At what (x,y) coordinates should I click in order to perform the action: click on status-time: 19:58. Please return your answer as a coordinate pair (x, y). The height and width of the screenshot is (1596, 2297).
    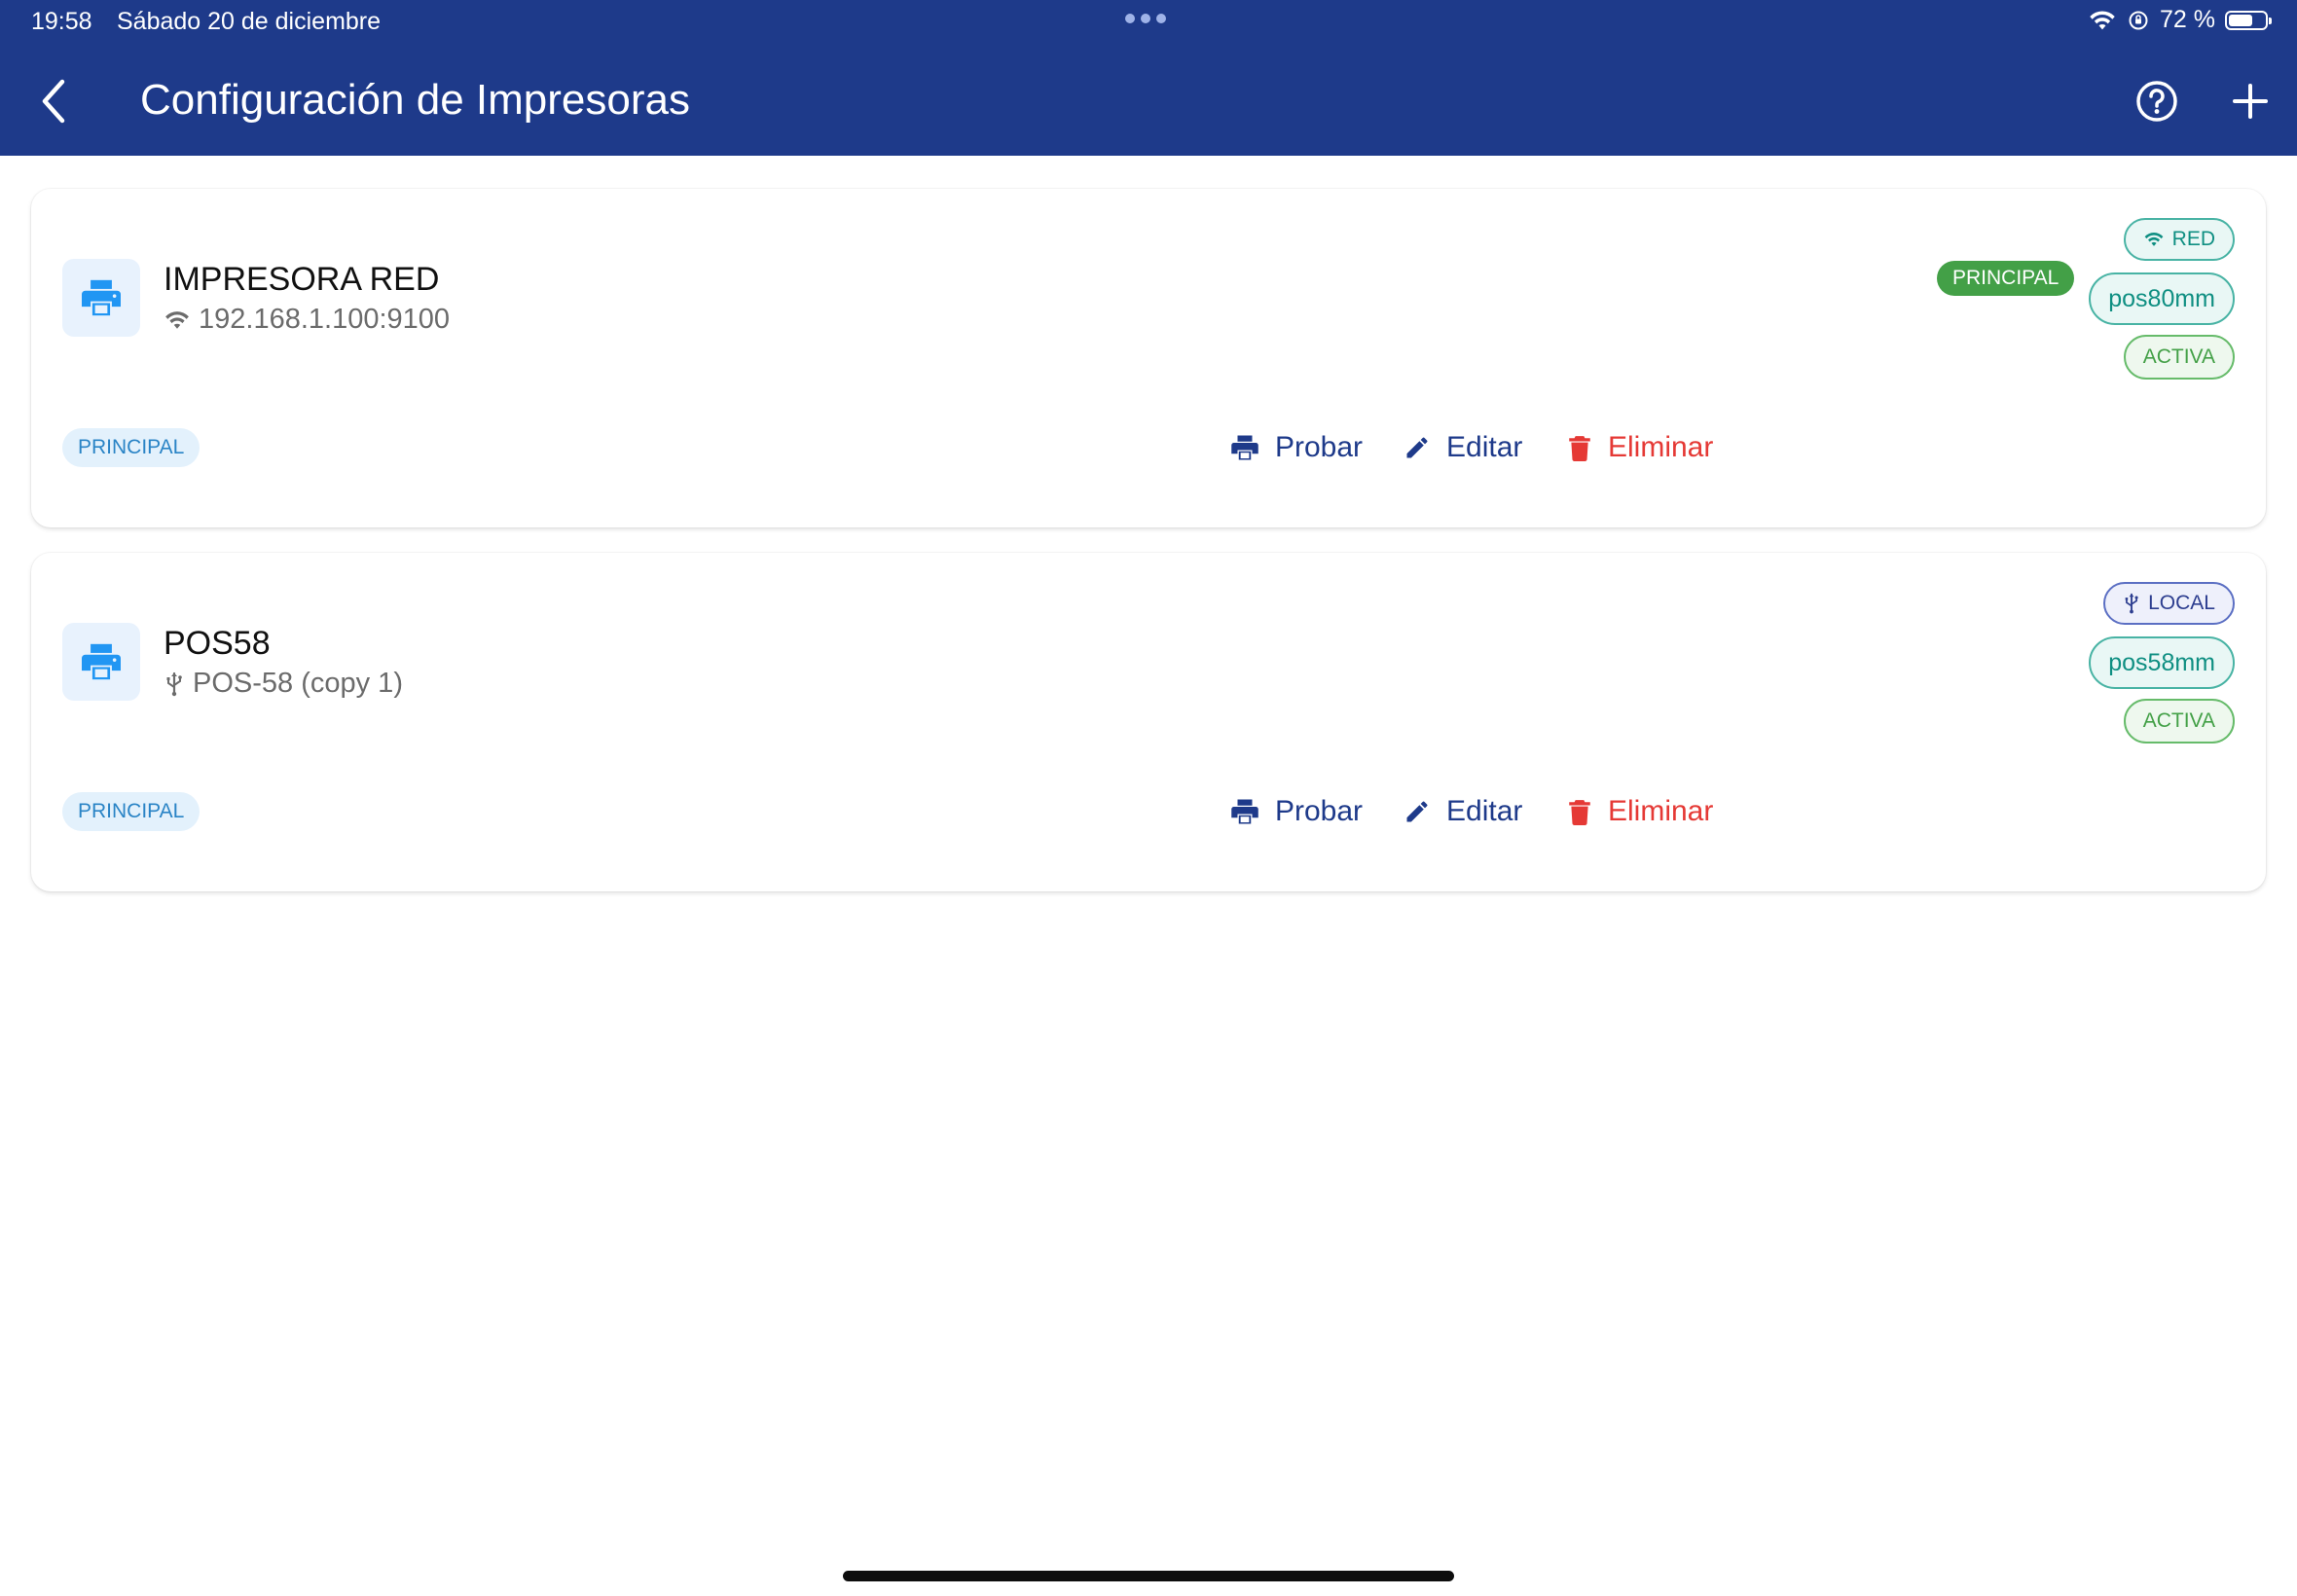
    Looking at the image, I should click on (61, 21).